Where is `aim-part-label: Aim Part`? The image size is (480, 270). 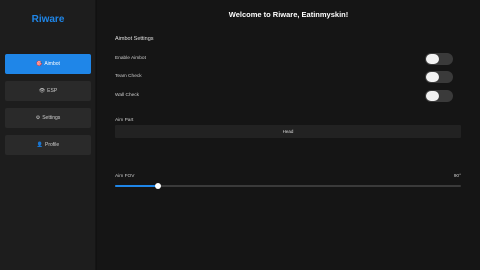 aim-part-label: Aim Part is located at coordinates (124, 120).